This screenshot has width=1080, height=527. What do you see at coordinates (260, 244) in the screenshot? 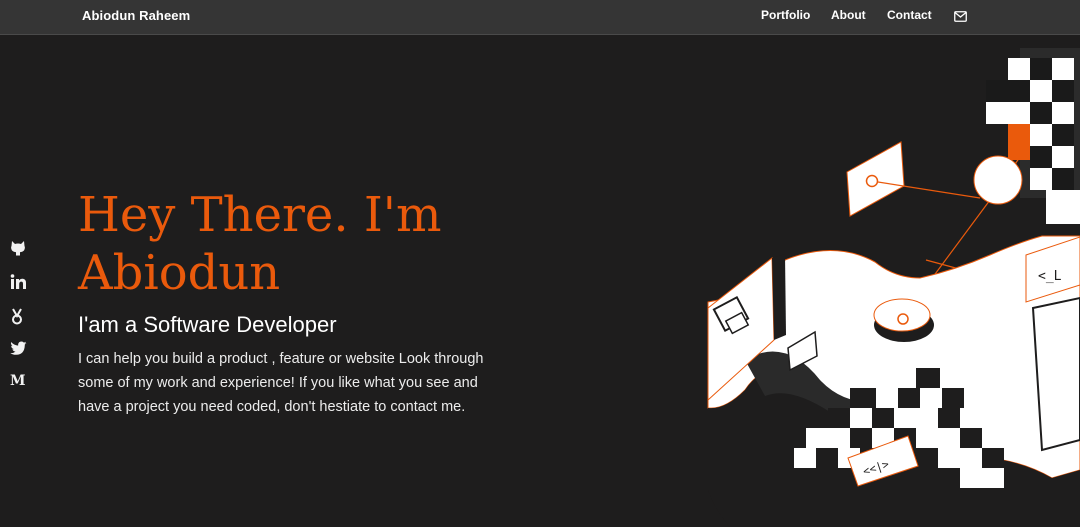
I see `hero-title: Hey There. I'm Abiodun` at bounding box center [260, 244].